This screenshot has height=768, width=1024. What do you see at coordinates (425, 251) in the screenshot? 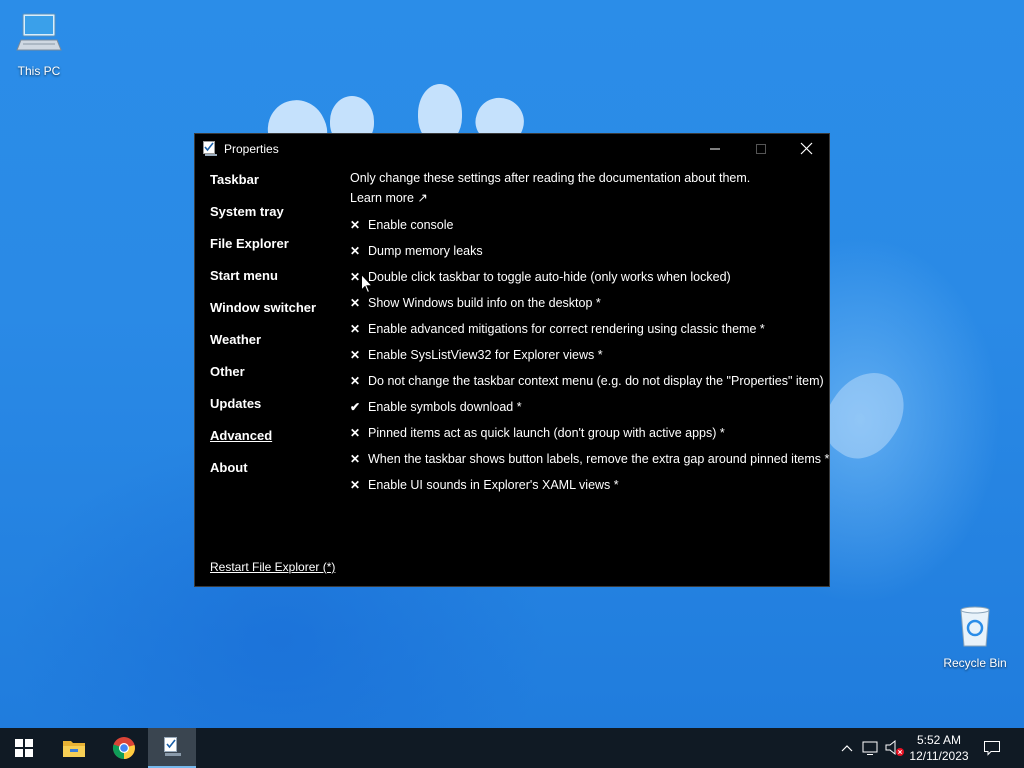
I see `option-label: Dump memory leaks` at bounding box center [425, 251].